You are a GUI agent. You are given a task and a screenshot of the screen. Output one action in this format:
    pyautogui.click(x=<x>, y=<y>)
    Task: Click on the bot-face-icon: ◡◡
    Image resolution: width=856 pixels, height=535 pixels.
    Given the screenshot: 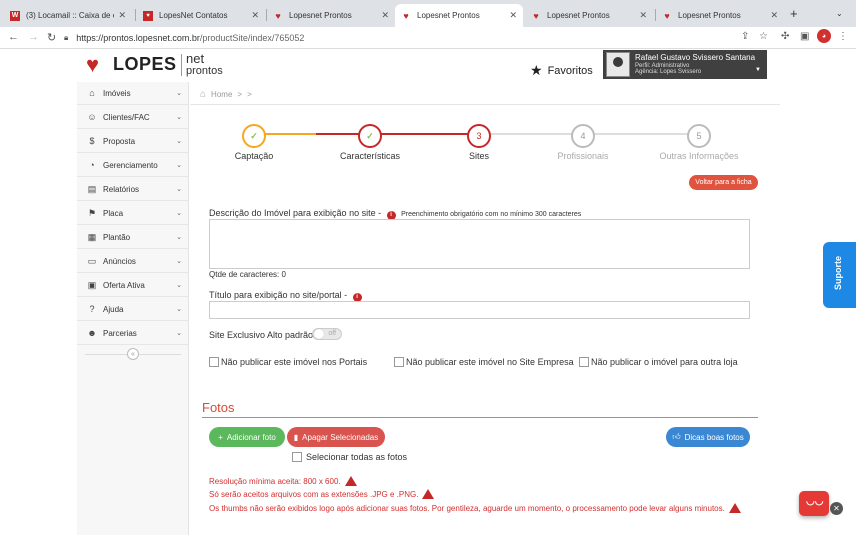 What is the action you would take?
    pyautogui.click(x=815, y=501)
    